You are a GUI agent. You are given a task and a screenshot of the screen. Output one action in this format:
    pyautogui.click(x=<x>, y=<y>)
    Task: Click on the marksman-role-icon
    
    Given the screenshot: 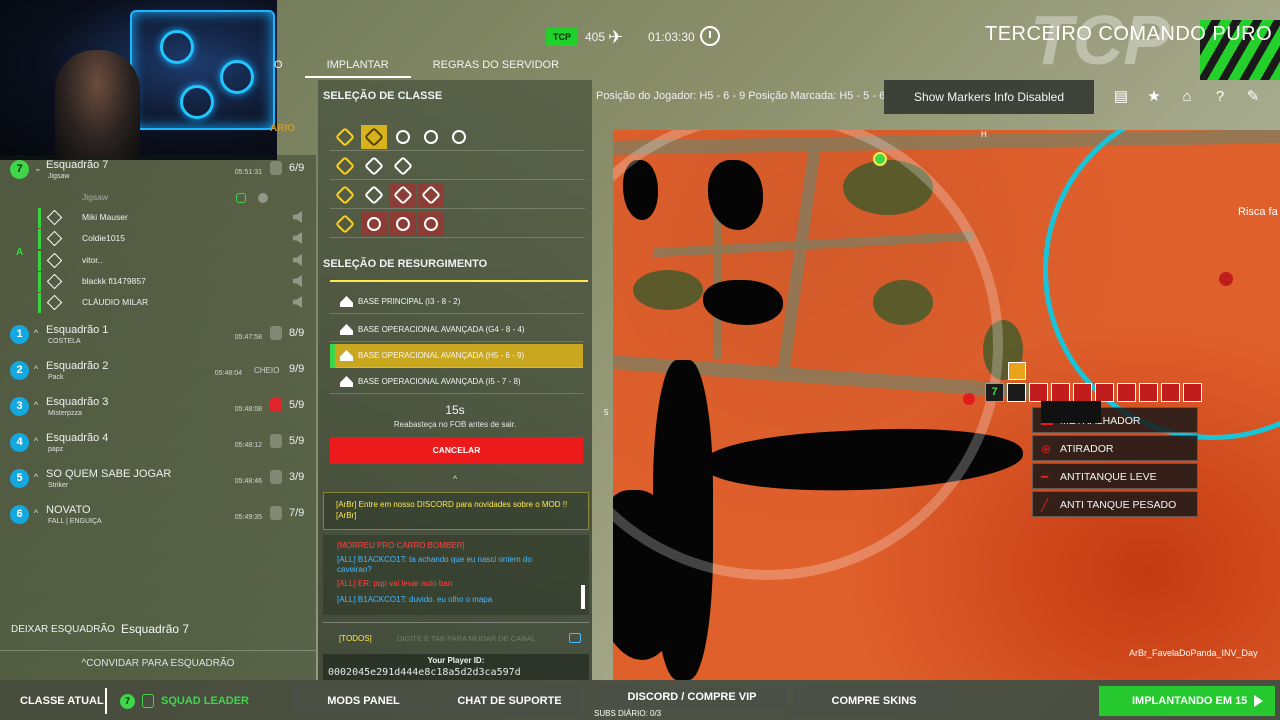 What is the action you would take?
    pyautogui.click(x=431, y=195)
    